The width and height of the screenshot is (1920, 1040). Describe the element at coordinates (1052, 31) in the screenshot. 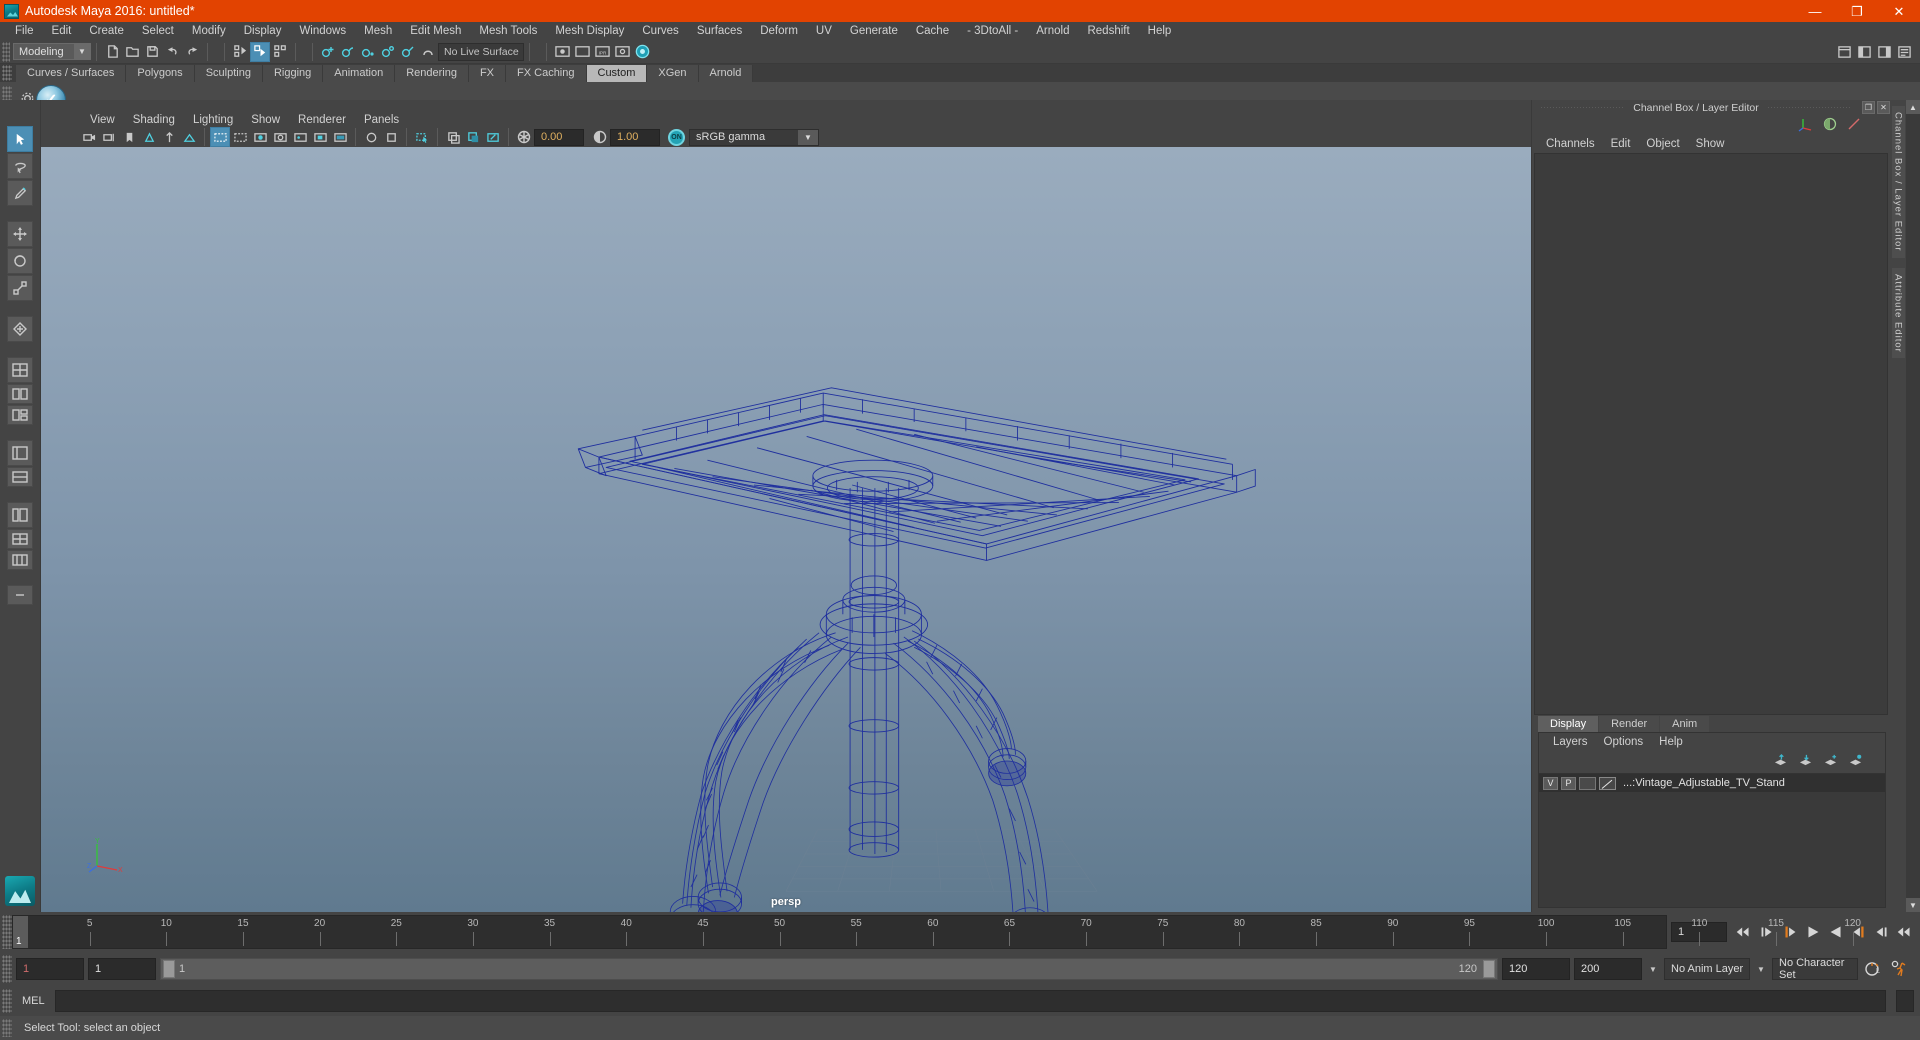

I see `menu-arnold: Arnold` at that location.